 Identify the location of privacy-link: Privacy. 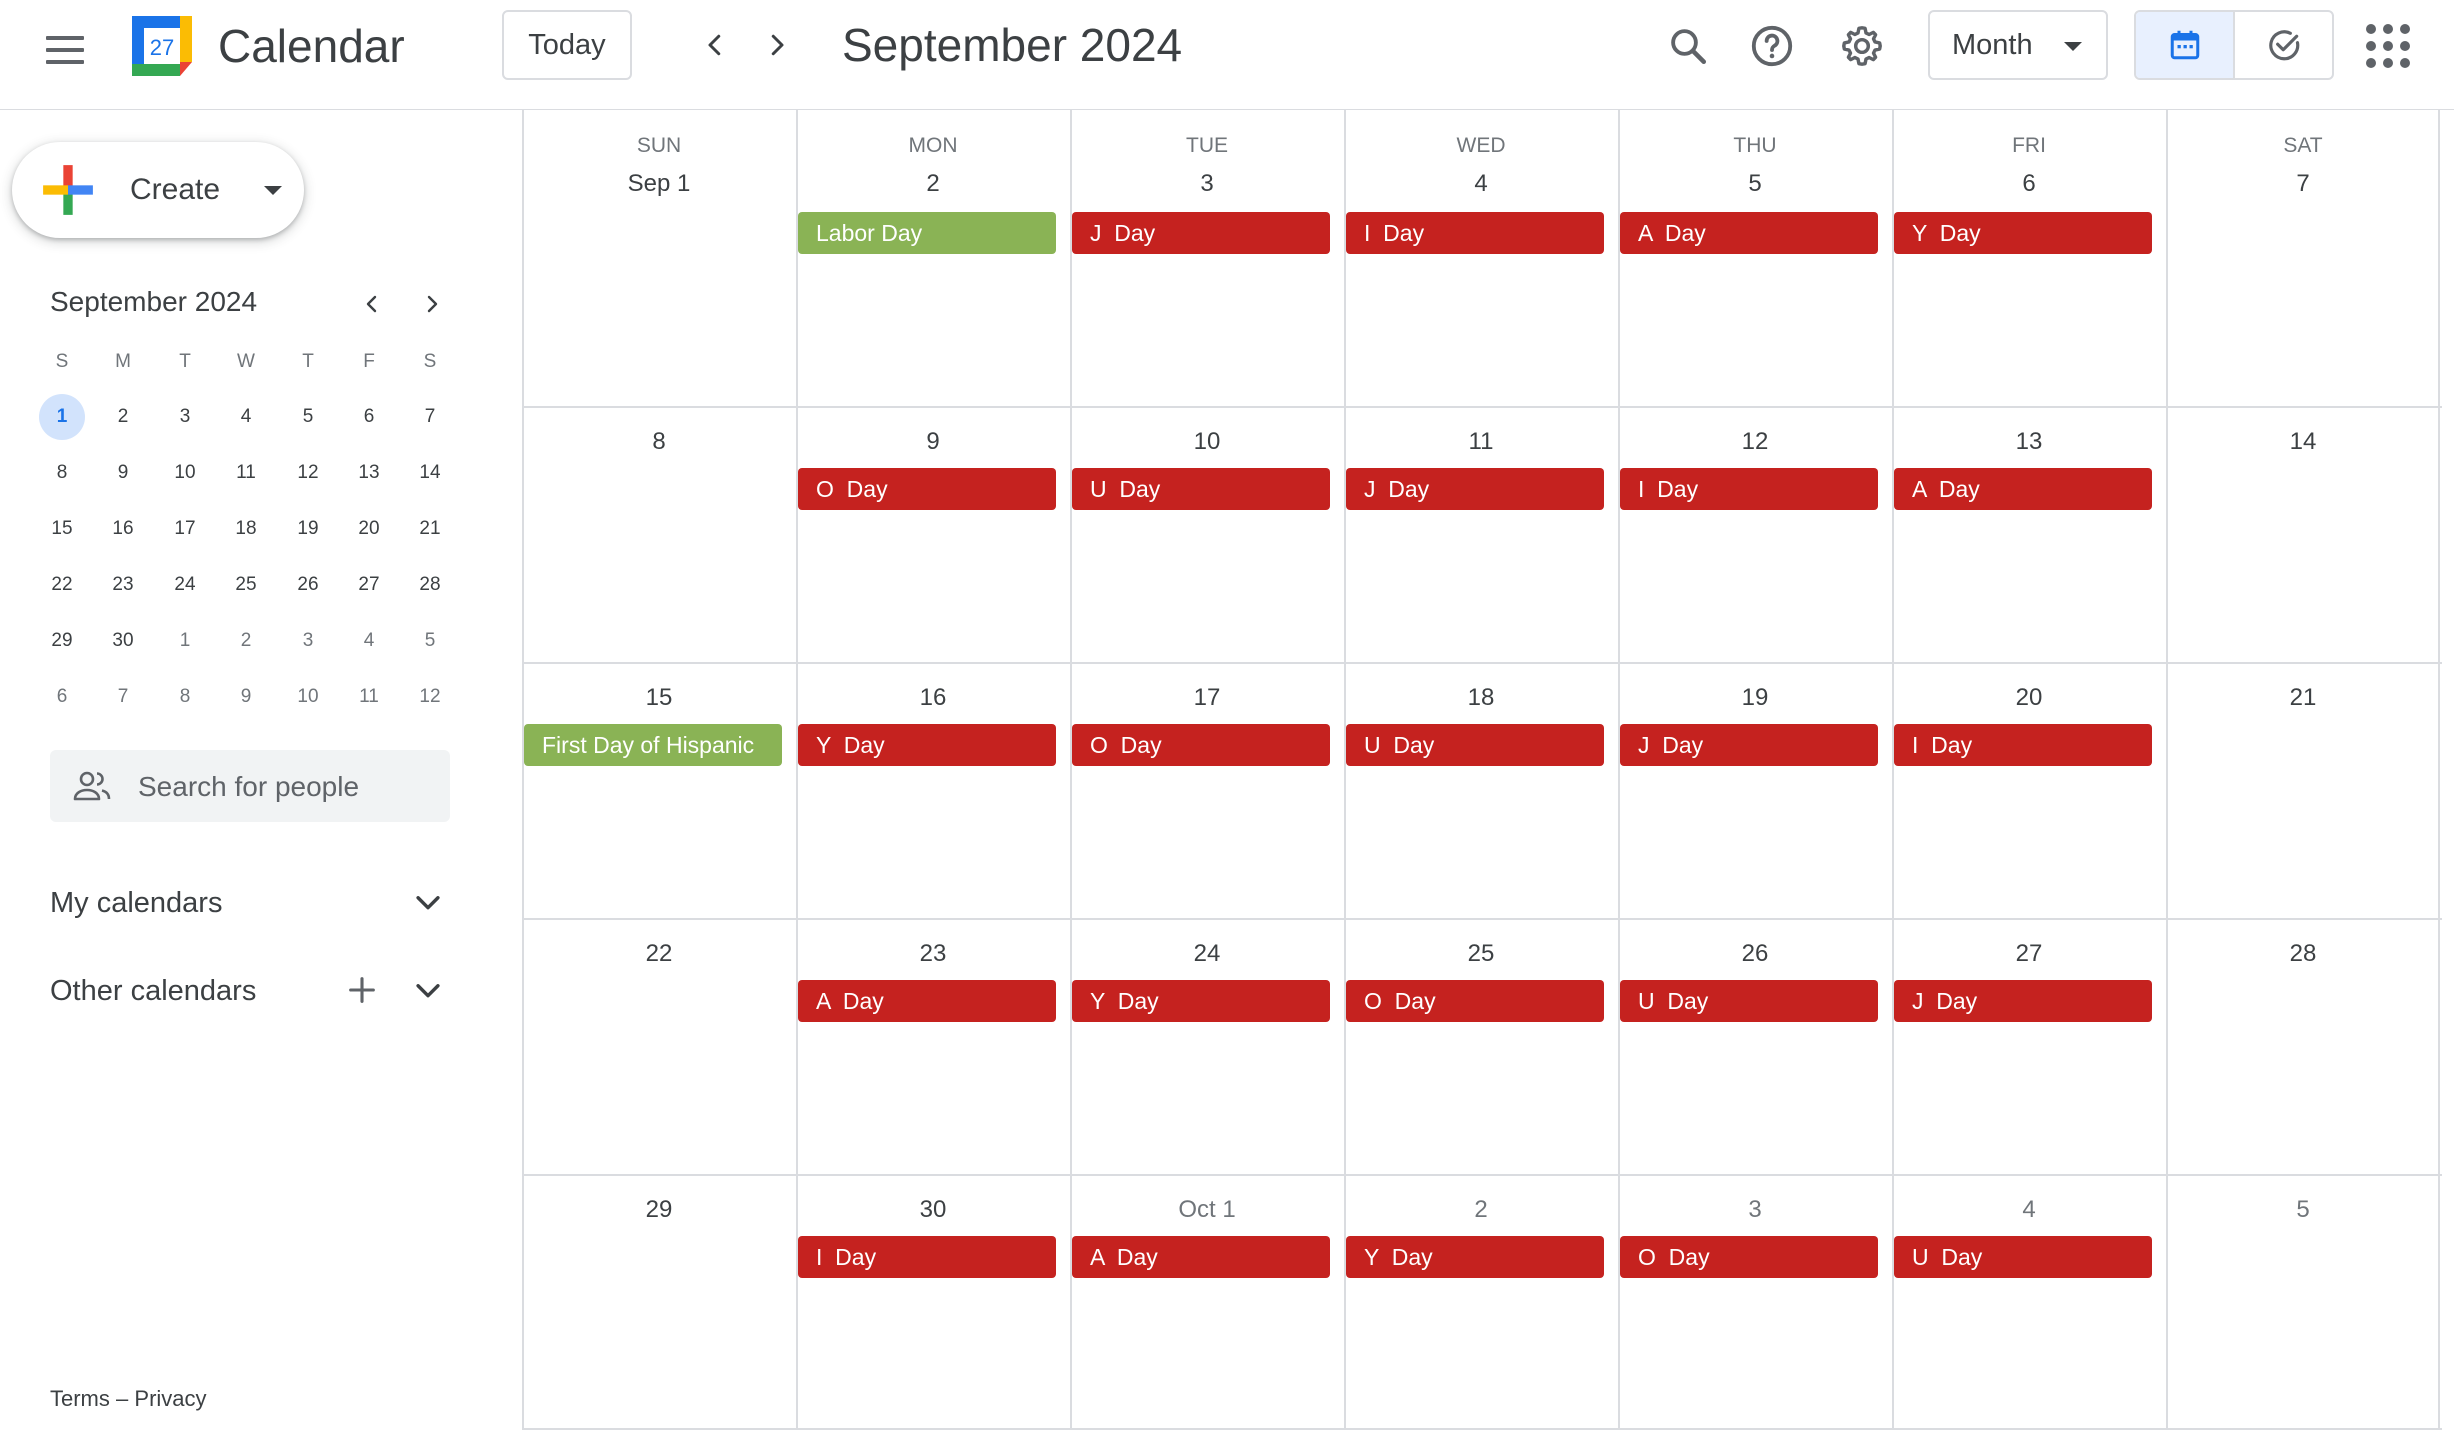
(170, 1398).